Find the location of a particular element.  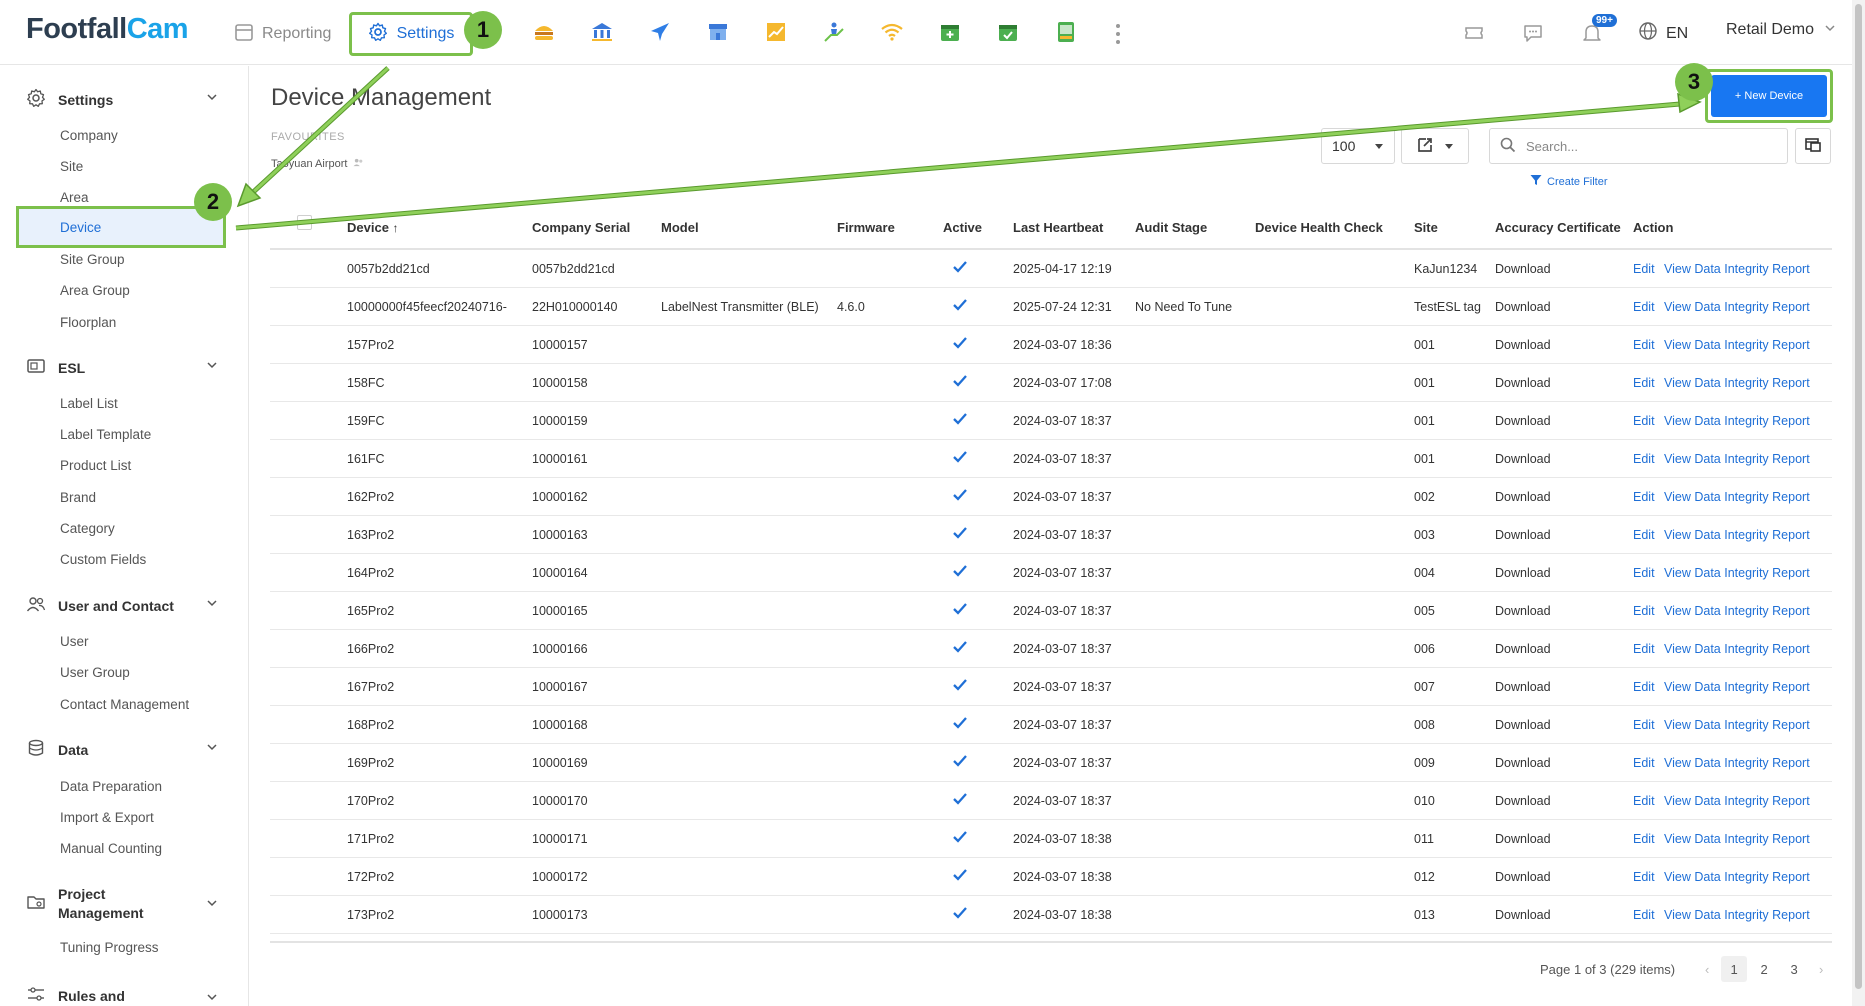

tab-reporting: Reporting is located at coordinates (282, 34).